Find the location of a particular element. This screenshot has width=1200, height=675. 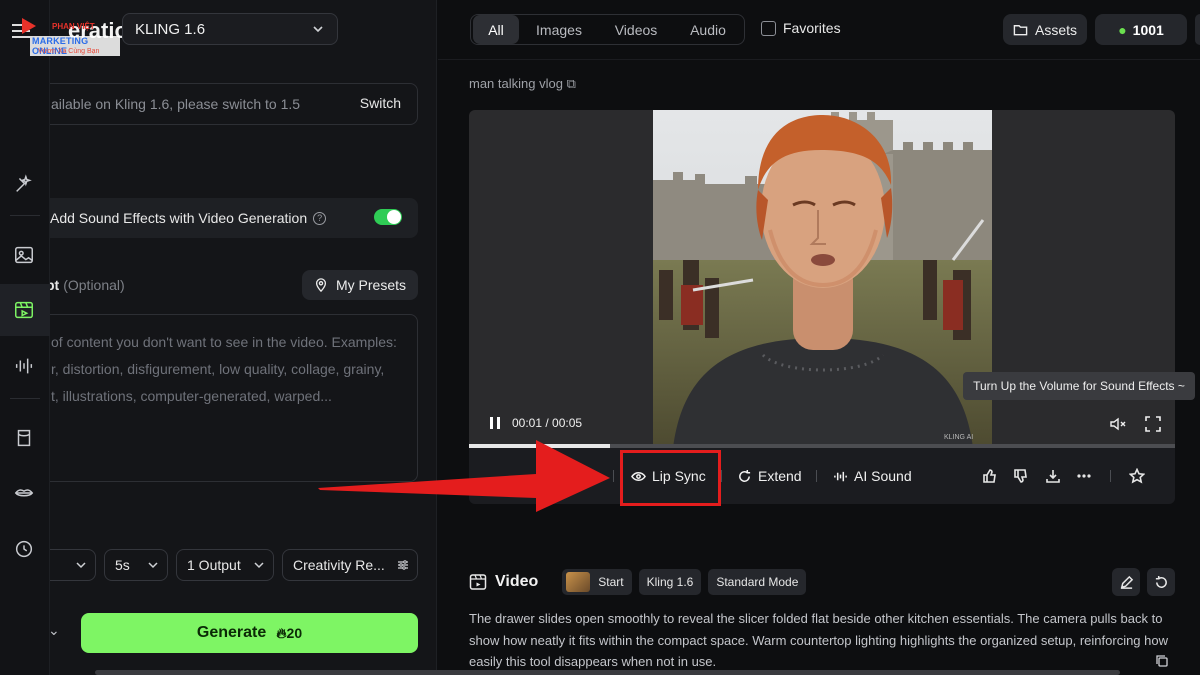

volume-tooltip: Turn Up the Volume for Sound Effects ~ is located at coordinates (1079, 386).